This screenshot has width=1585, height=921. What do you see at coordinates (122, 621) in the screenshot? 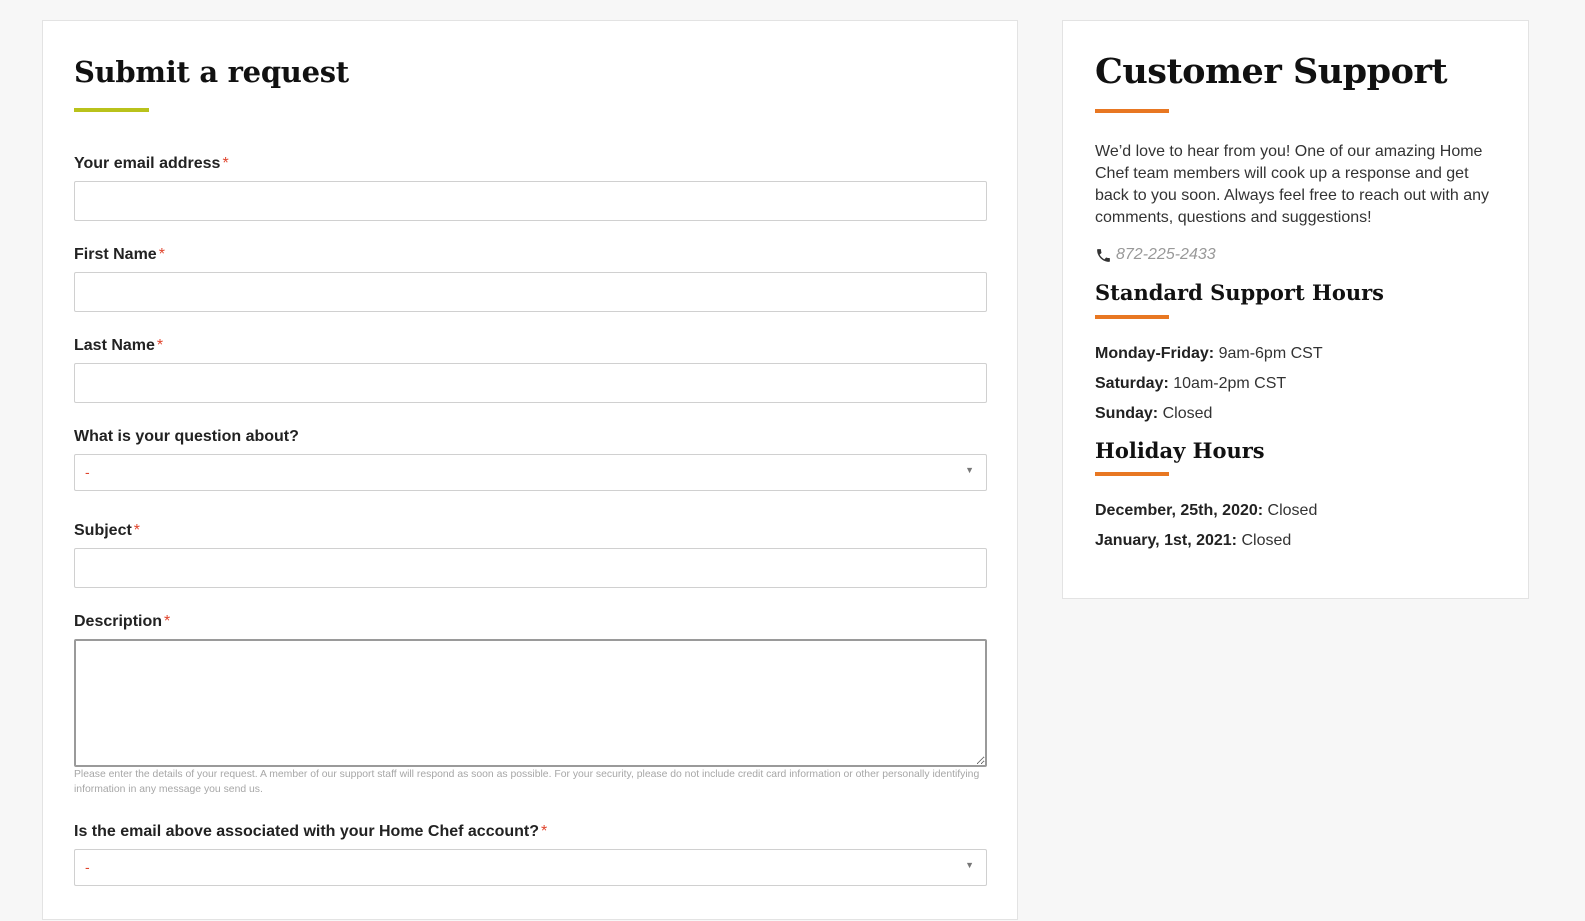
I see `description-label: Description *` at bounding box center [122, 621].